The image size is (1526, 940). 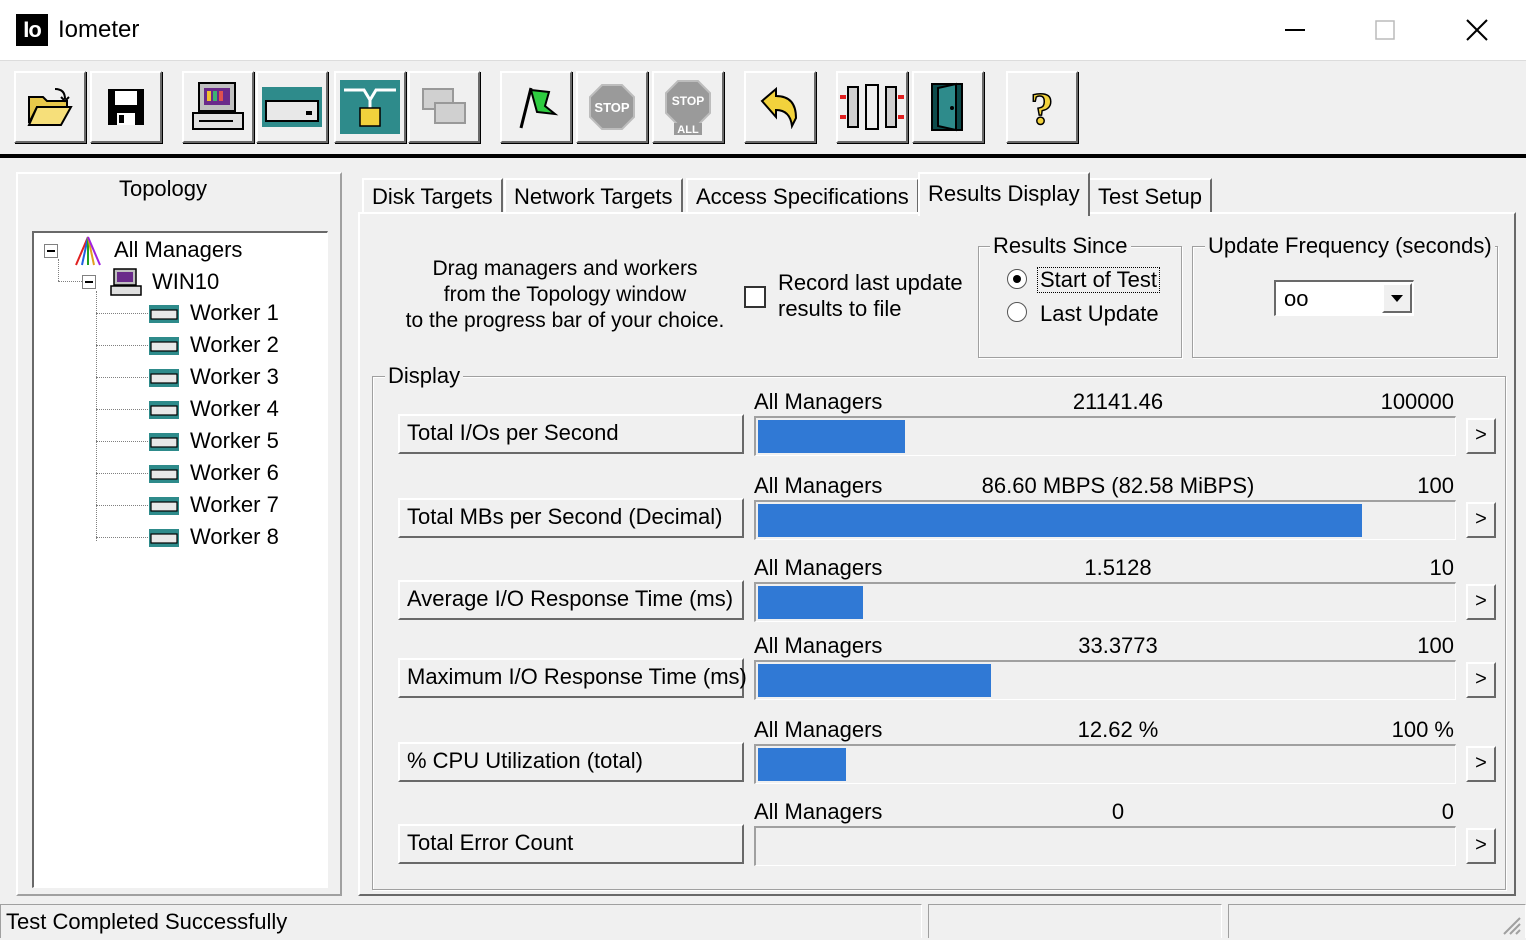 I want to click on reset-arrow-icon, so click(x=779, y=107).